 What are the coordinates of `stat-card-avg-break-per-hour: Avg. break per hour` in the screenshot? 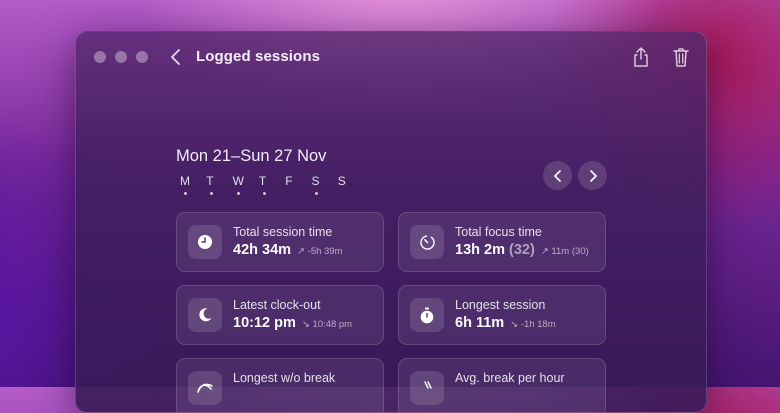 It's located at (502, 385).